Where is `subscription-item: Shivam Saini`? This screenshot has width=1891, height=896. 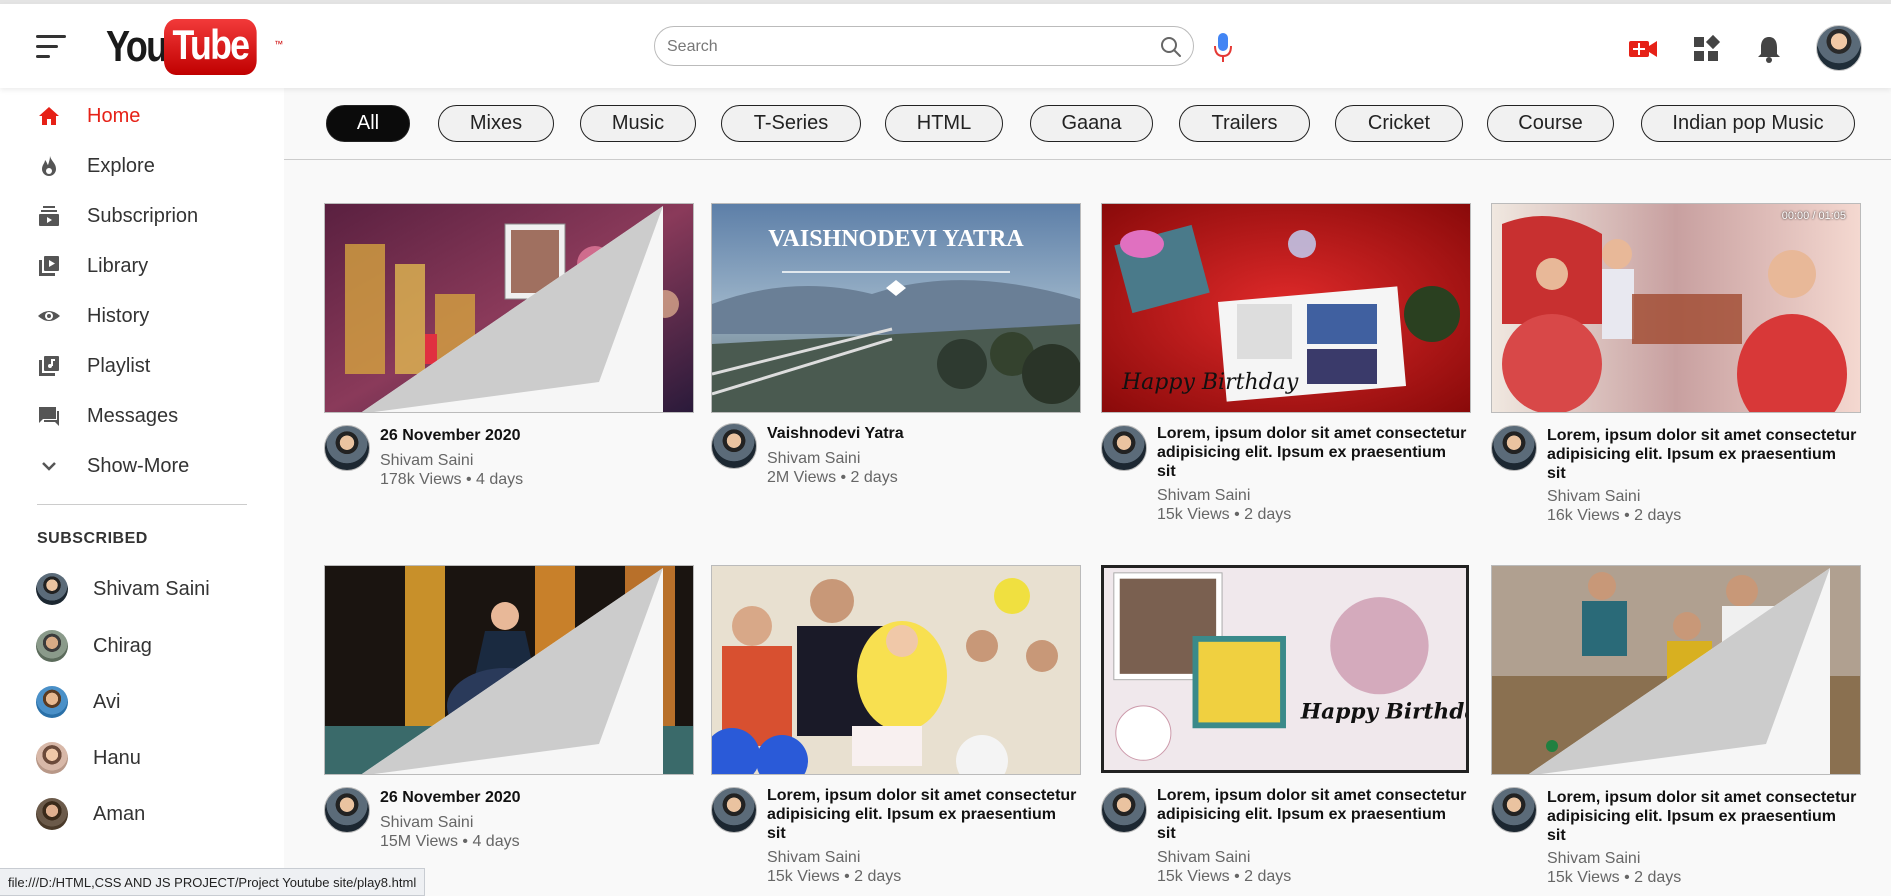
subscription-item: Shivam Saini is located at coordinates (142, 589).